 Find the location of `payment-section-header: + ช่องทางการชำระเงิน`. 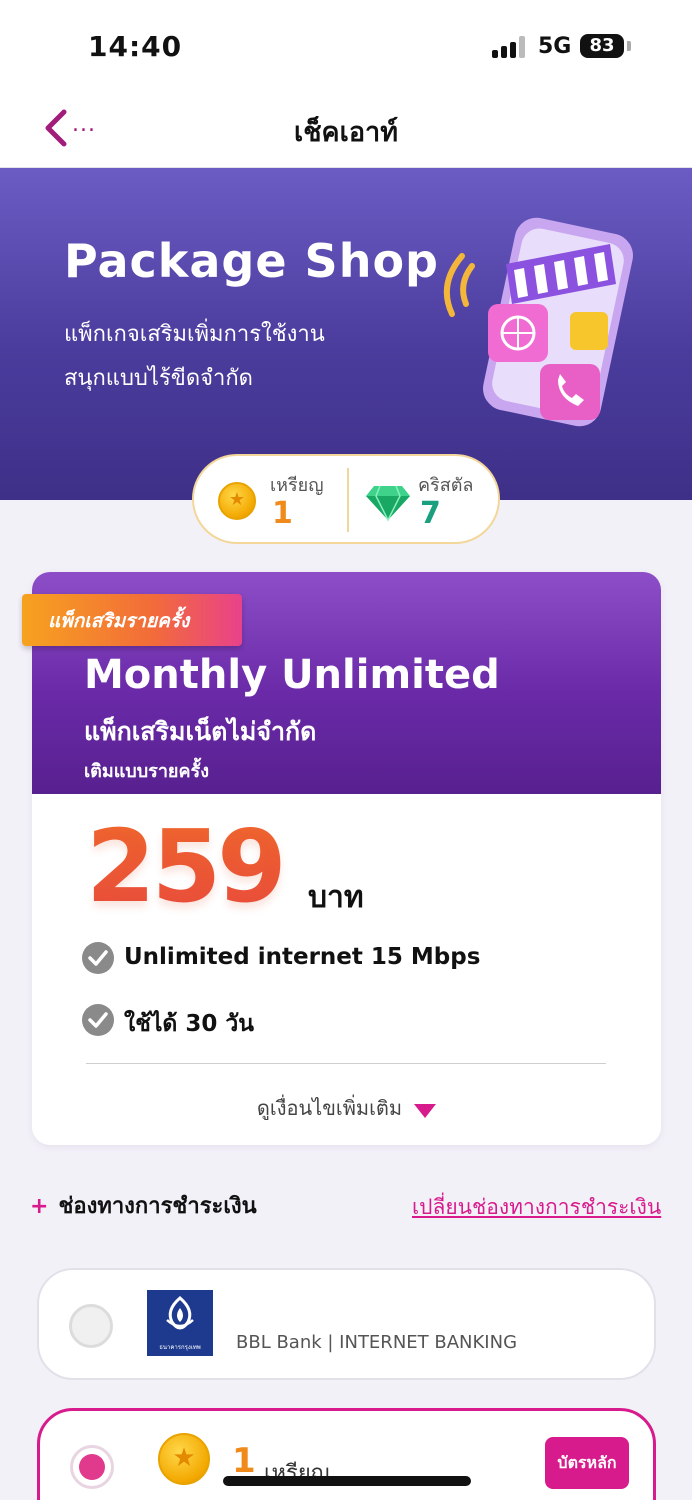

payment-section-header: + ช่องทางการชำระเงิน is located at coordinates (143, 1205).